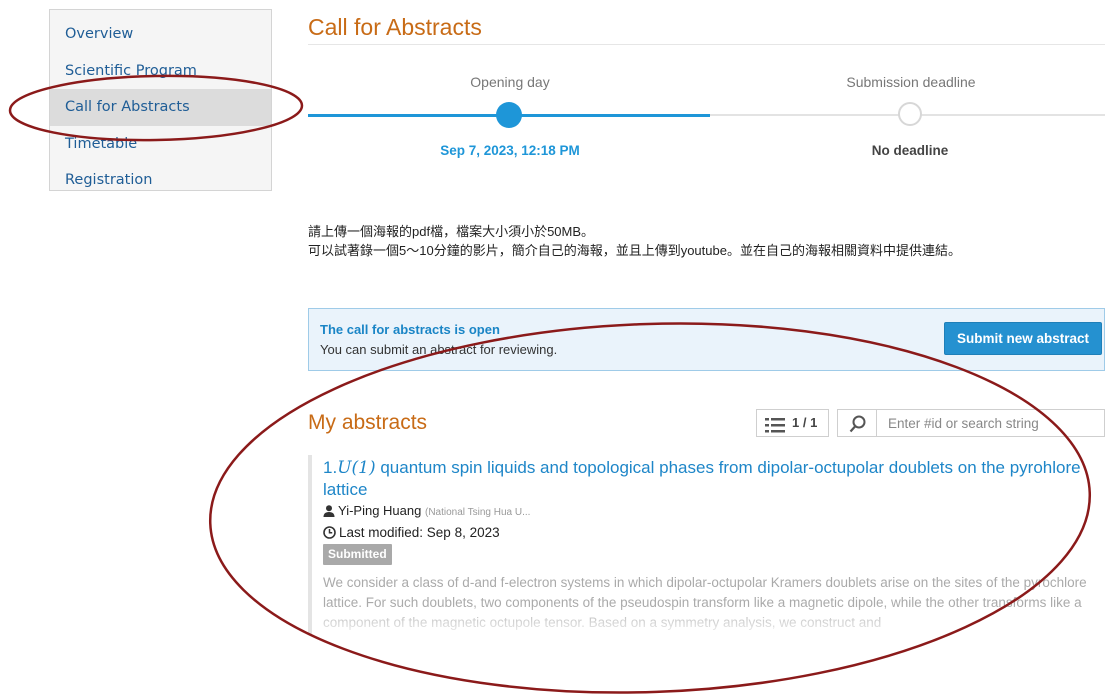  Describe the element at coordinates (357, 554) in the screenshot. I see `status-badge: Submitted` at that location.